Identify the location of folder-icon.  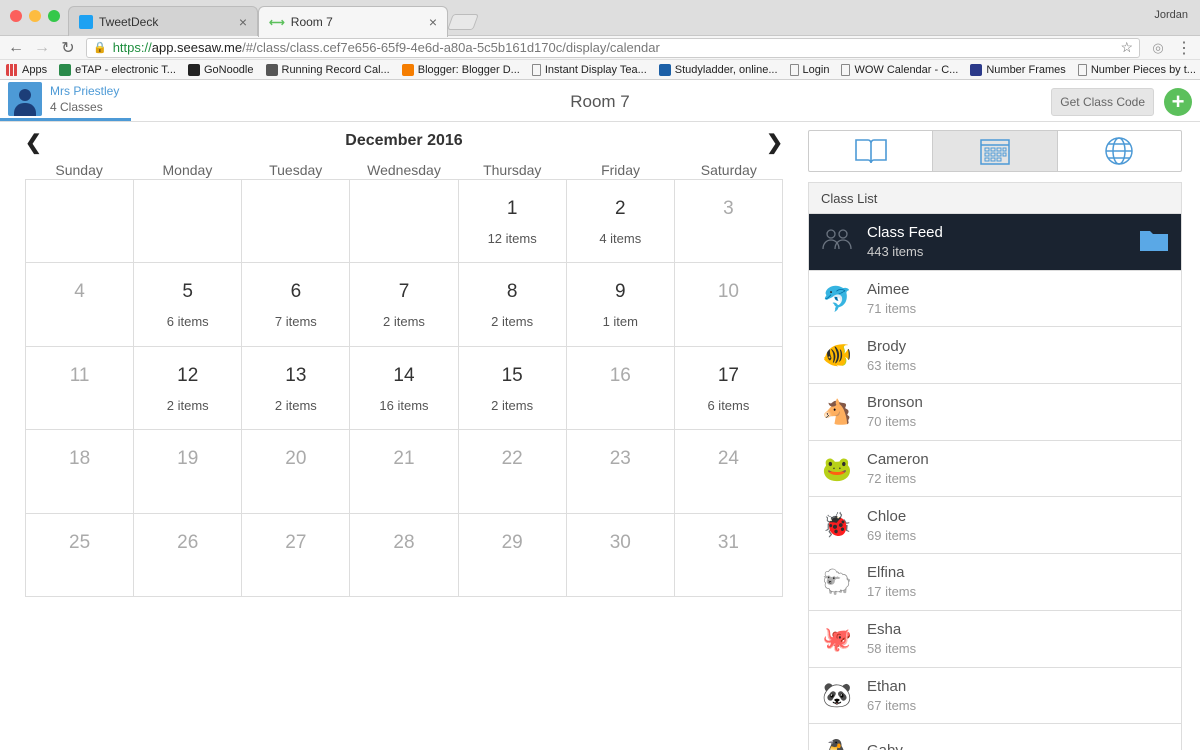
(1154, 242).